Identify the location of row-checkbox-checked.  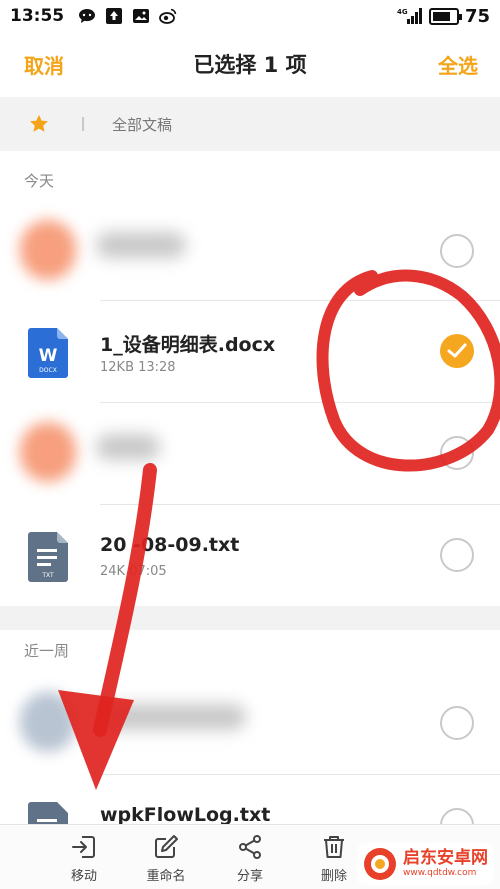
(457, 351).